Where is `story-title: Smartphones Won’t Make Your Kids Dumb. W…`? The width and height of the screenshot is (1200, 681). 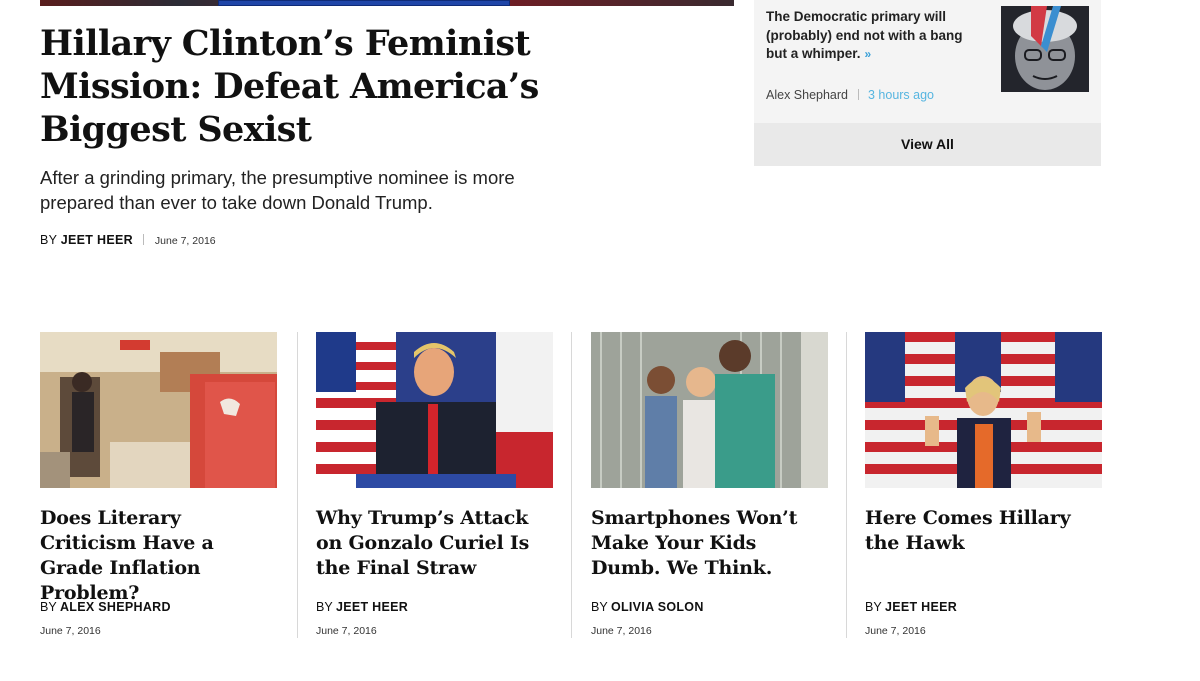 story-title: Smartphones Won’t Make Your Kids Dumb. W… is located at coordinates (707, 543).